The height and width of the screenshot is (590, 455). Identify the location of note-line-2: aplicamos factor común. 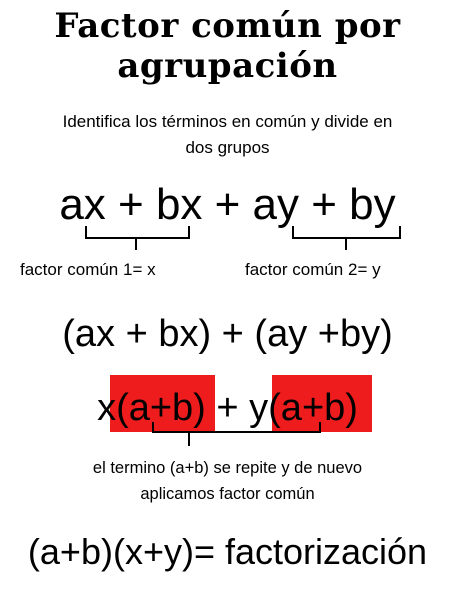
(227, 494).